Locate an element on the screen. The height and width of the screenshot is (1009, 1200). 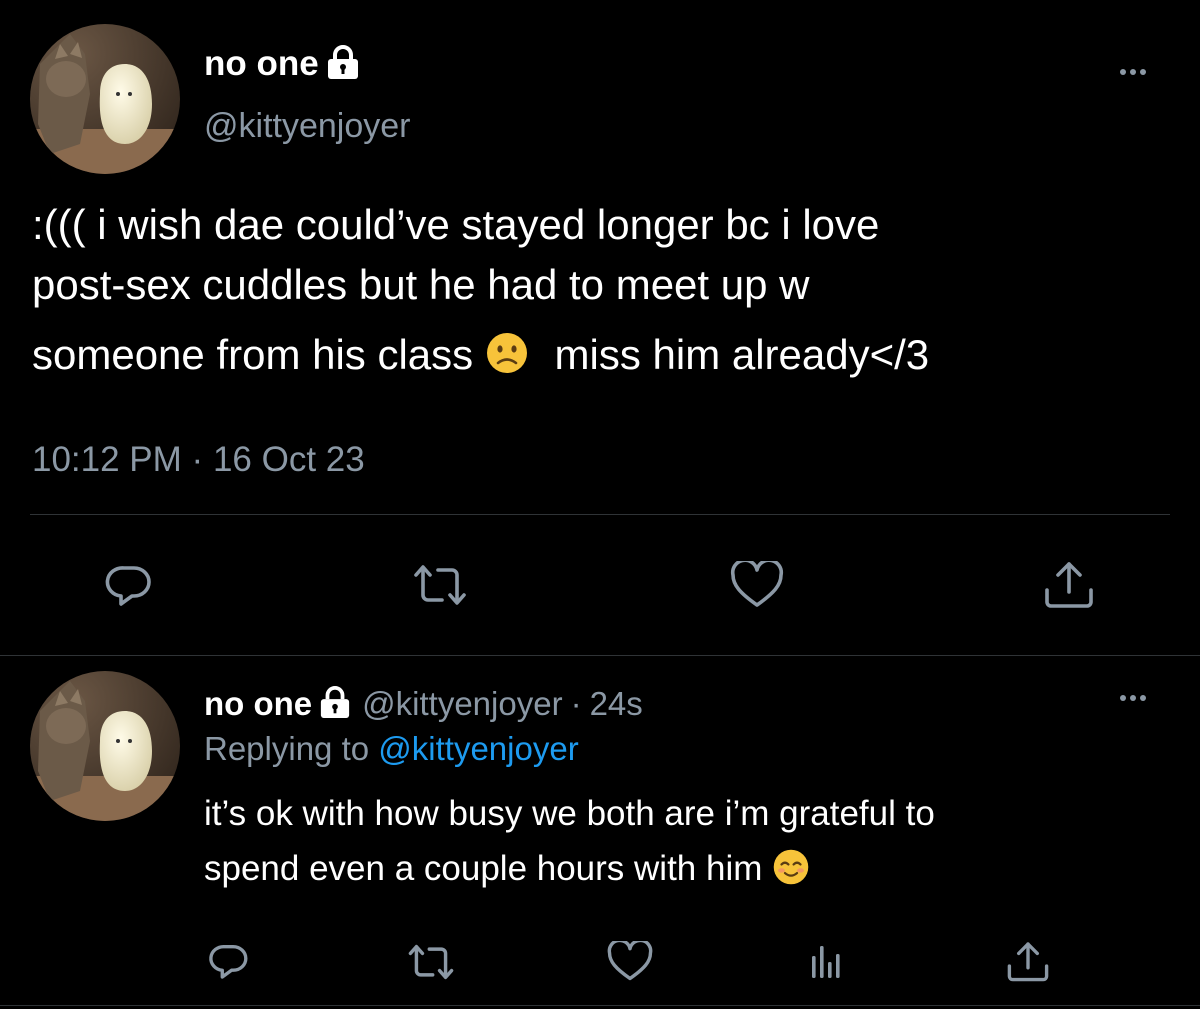
views-button is located at coordinates (826, 962).